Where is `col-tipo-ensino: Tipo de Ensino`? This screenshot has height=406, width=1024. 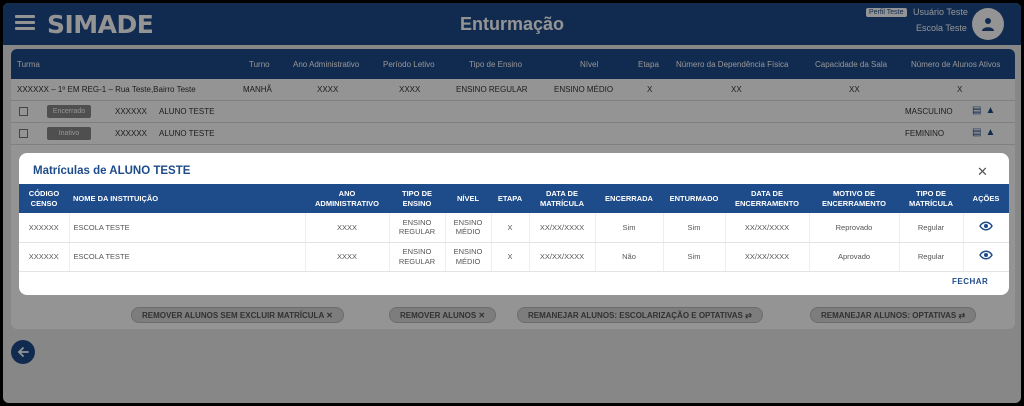 col-tipo-ensino: Tipo de Ensino is located at coordinates (417, 198).